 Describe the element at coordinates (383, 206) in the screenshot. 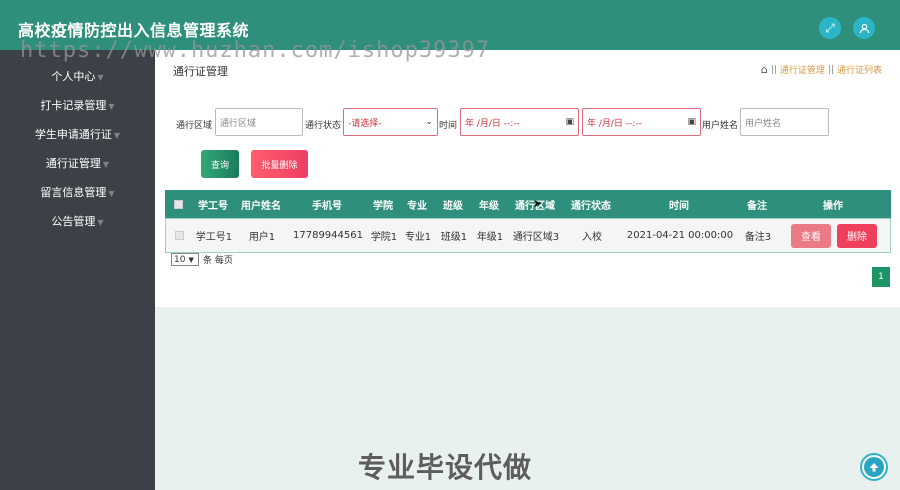

I see `col-header: 学院` at that location.